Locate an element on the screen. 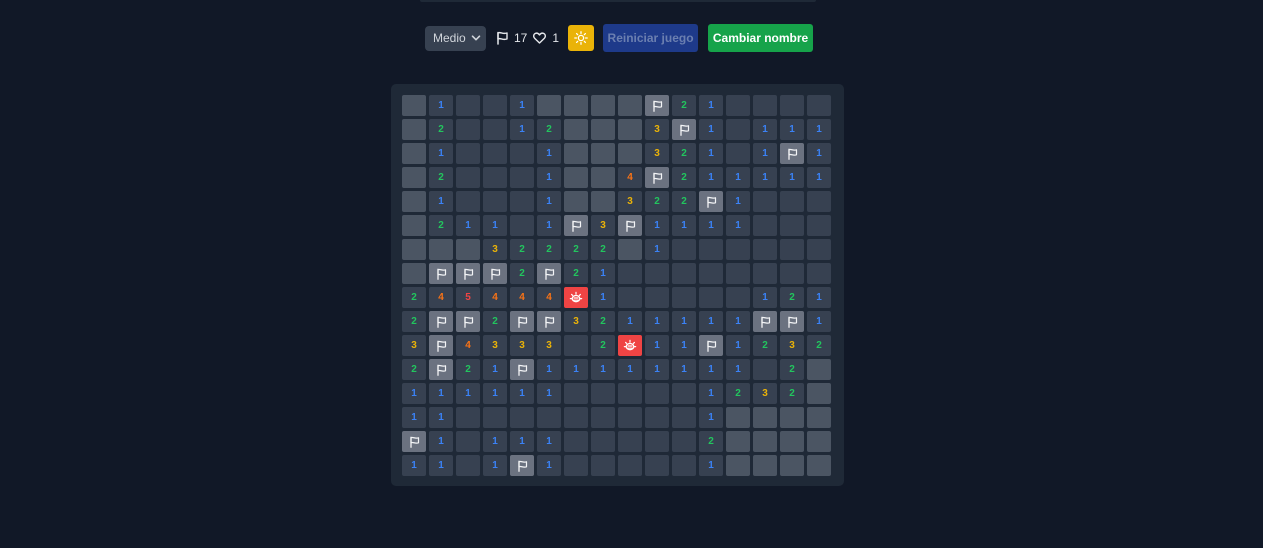 This screenshot has width=1263, height=548. change-name-button: Cambiar nombre is located at coordinates (761, 38).